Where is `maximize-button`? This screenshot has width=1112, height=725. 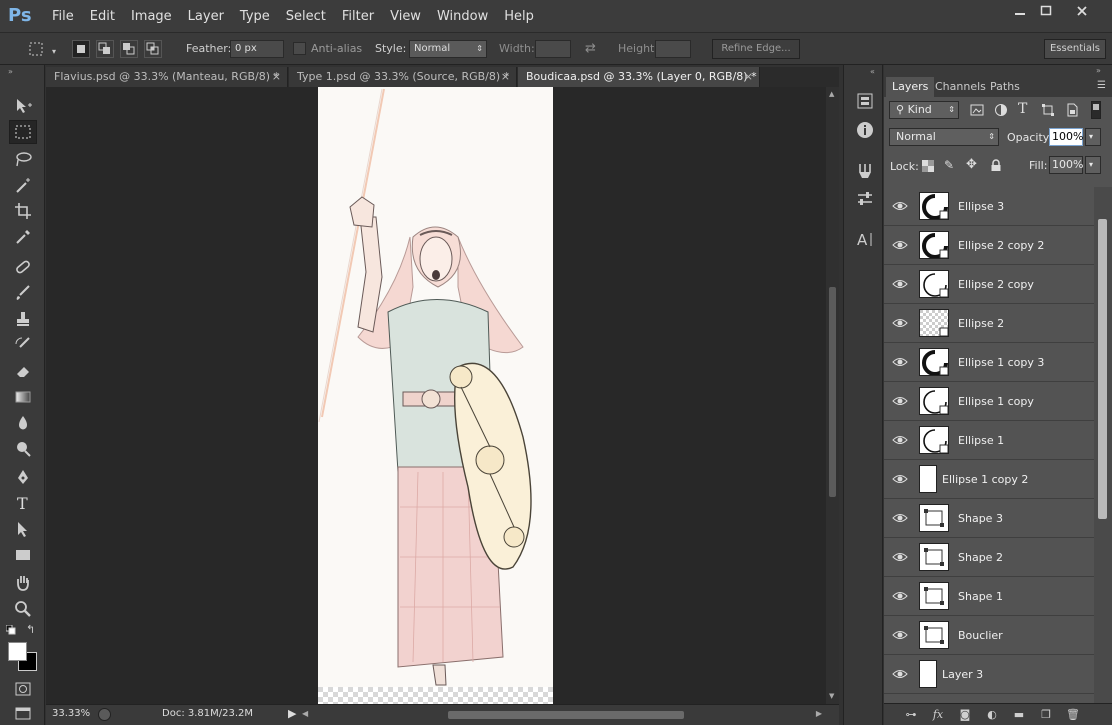 maximize-button is located at coordinates (1046, 11).